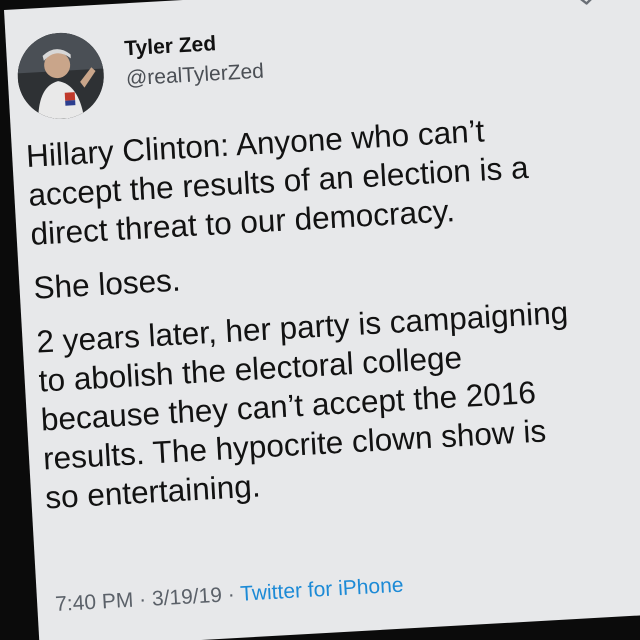 The width and height of the screenshot is (640, 640). What do you see at coordinates (194, 76) in the screenshot?
I see `user-handle: @realTylerZed` at bounding box center [194, 76].